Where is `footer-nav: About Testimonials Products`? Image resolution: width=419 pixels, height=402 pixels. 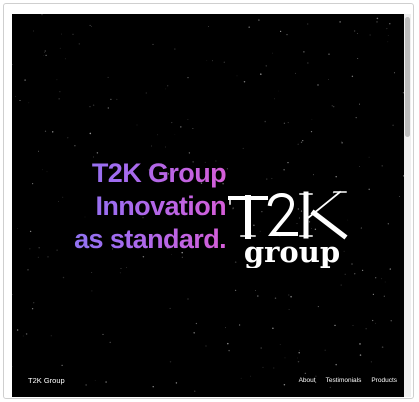
footer-nav: About Testimonials Products is located at coordinates (348, 380).